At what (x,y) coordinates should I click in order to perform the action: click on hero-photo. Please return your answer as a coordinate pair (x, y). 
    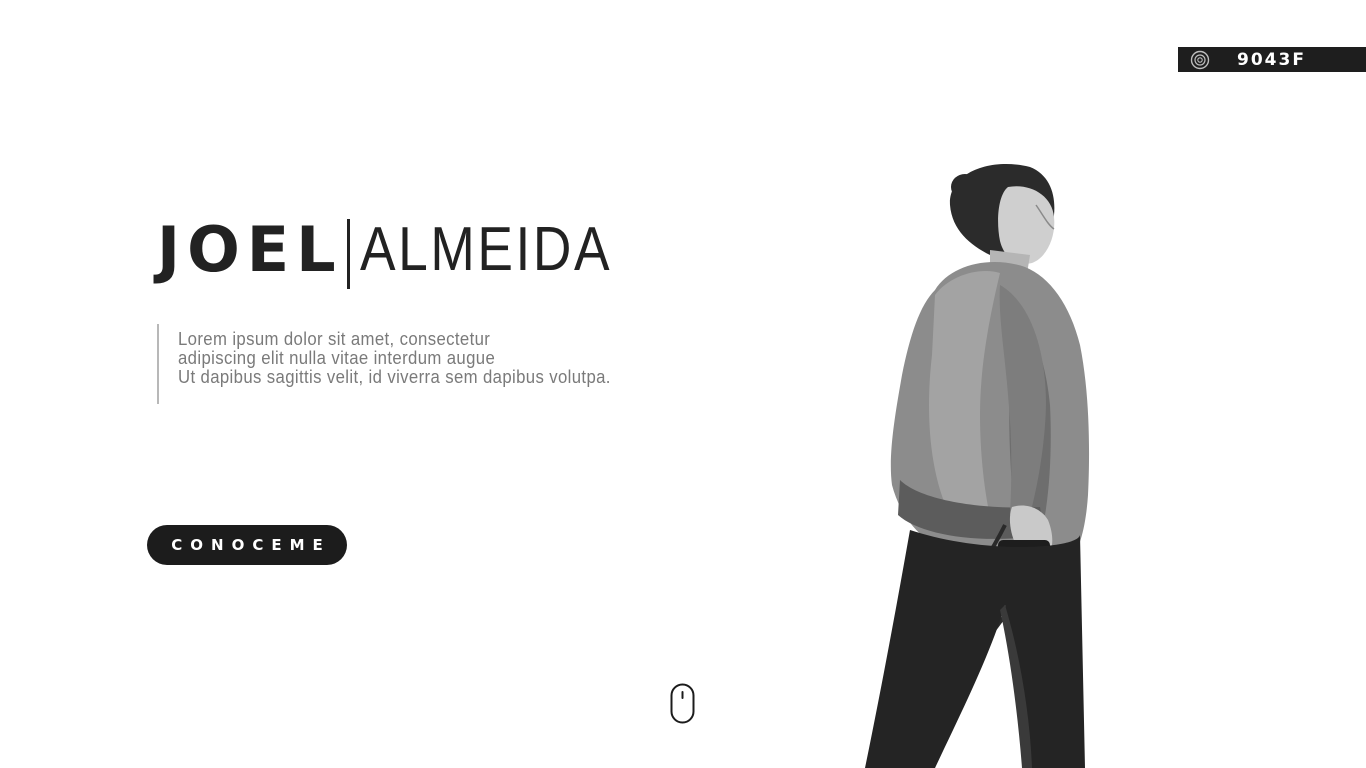
    Looking at the image, I should click on (977, 466).